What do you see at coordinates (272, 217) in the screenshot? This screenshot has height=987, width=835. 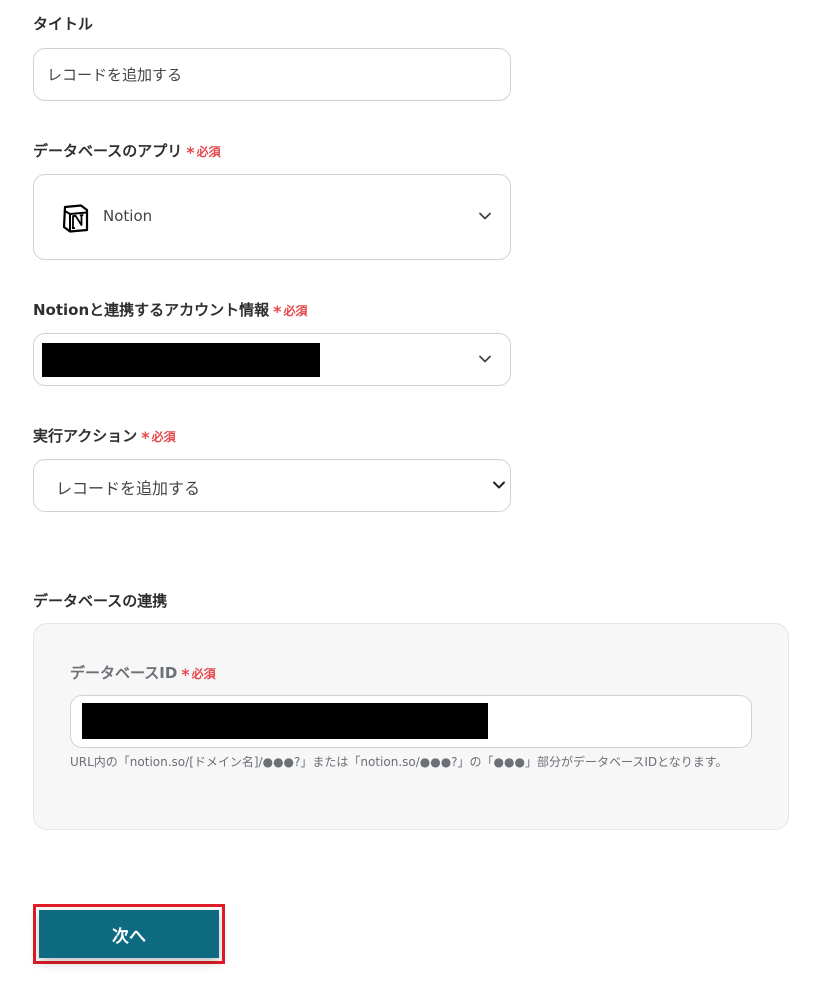 I see `db-app-select: Notion` at bounding box center [272, 217].